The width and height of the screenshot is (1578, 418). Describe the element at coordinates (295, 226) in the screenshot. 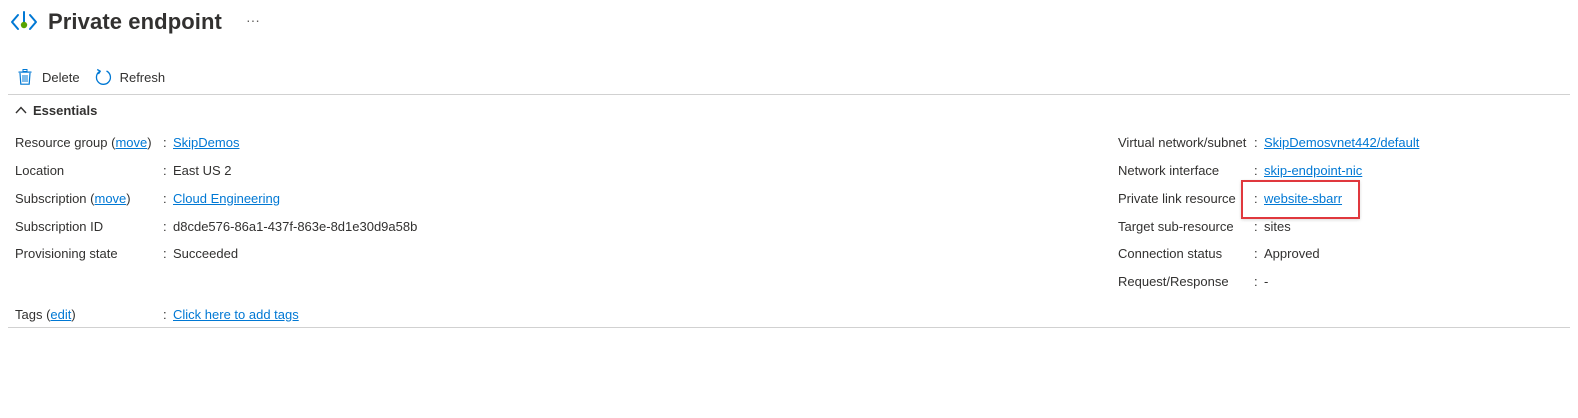

I see `subscription-id-value: d8cde576-86a1-437f-863e-8d1e30d9a58b` at that location.